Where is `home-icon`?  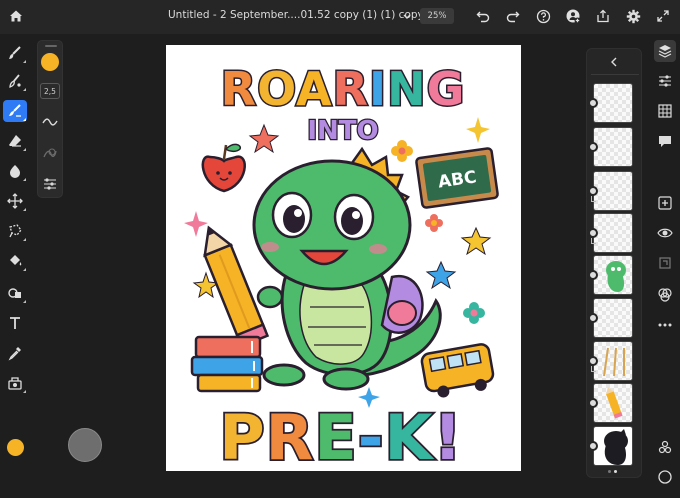 home-icon is located at coordinates (16, 16).